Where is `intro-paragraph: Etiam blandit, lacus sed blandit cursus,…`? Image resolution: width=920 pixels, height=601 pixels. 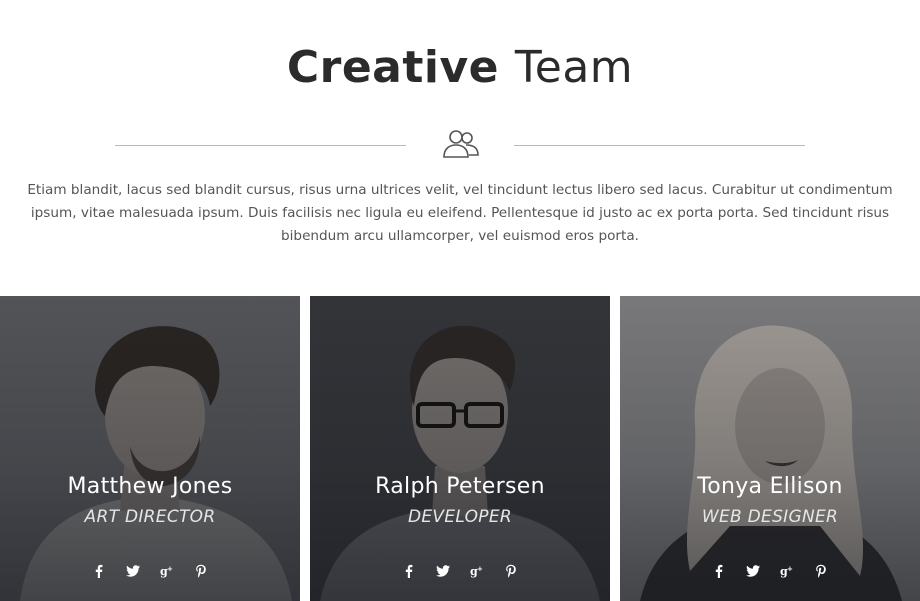
intro-paragraph: Etiam blandit, lacus sed blandit cursus,… is located at coordinates (460, 213).